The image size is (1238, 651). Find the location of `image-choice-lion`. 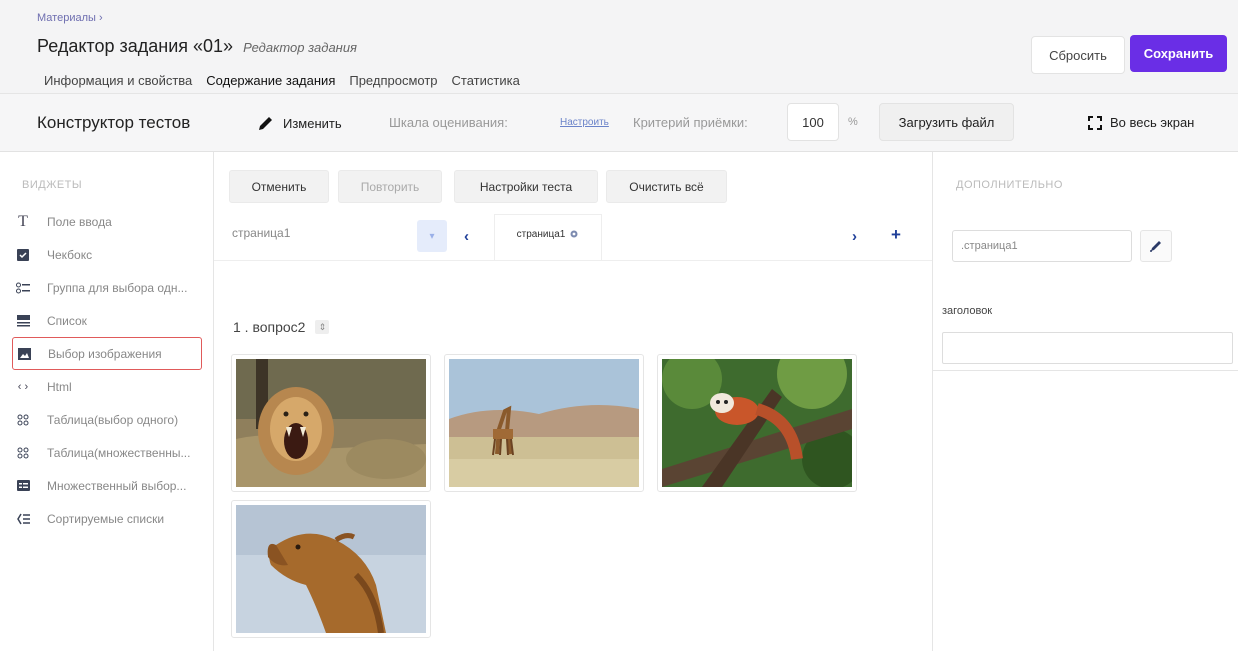

image-choice-lion is located at coordinates (331, 423).